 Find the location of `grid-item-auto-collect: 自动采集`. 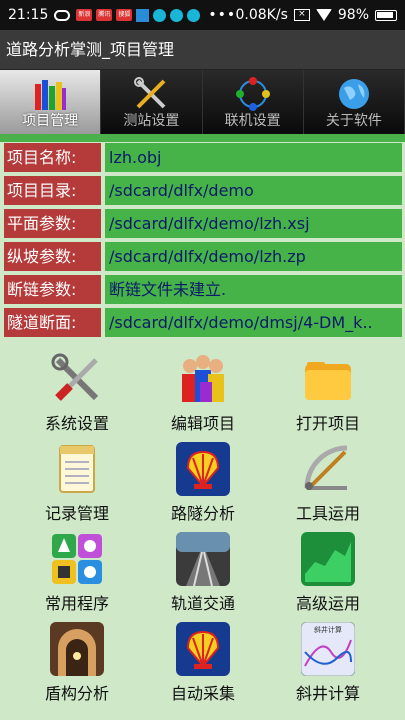

grid-item-auto-collect: 自动采集 is located at coordinates (203, 660).